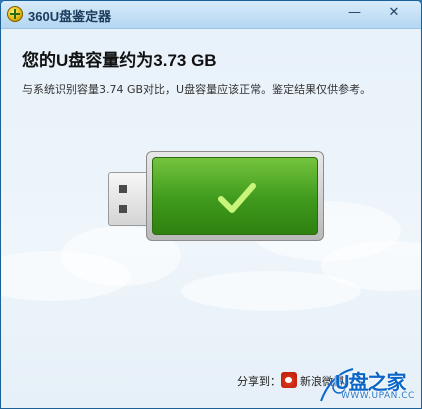 The width and height of the screenshot is (422, 409). Describe the element at coordinates (289, 380) in the screenshot. I see `sina-weibo-icon` at that location.